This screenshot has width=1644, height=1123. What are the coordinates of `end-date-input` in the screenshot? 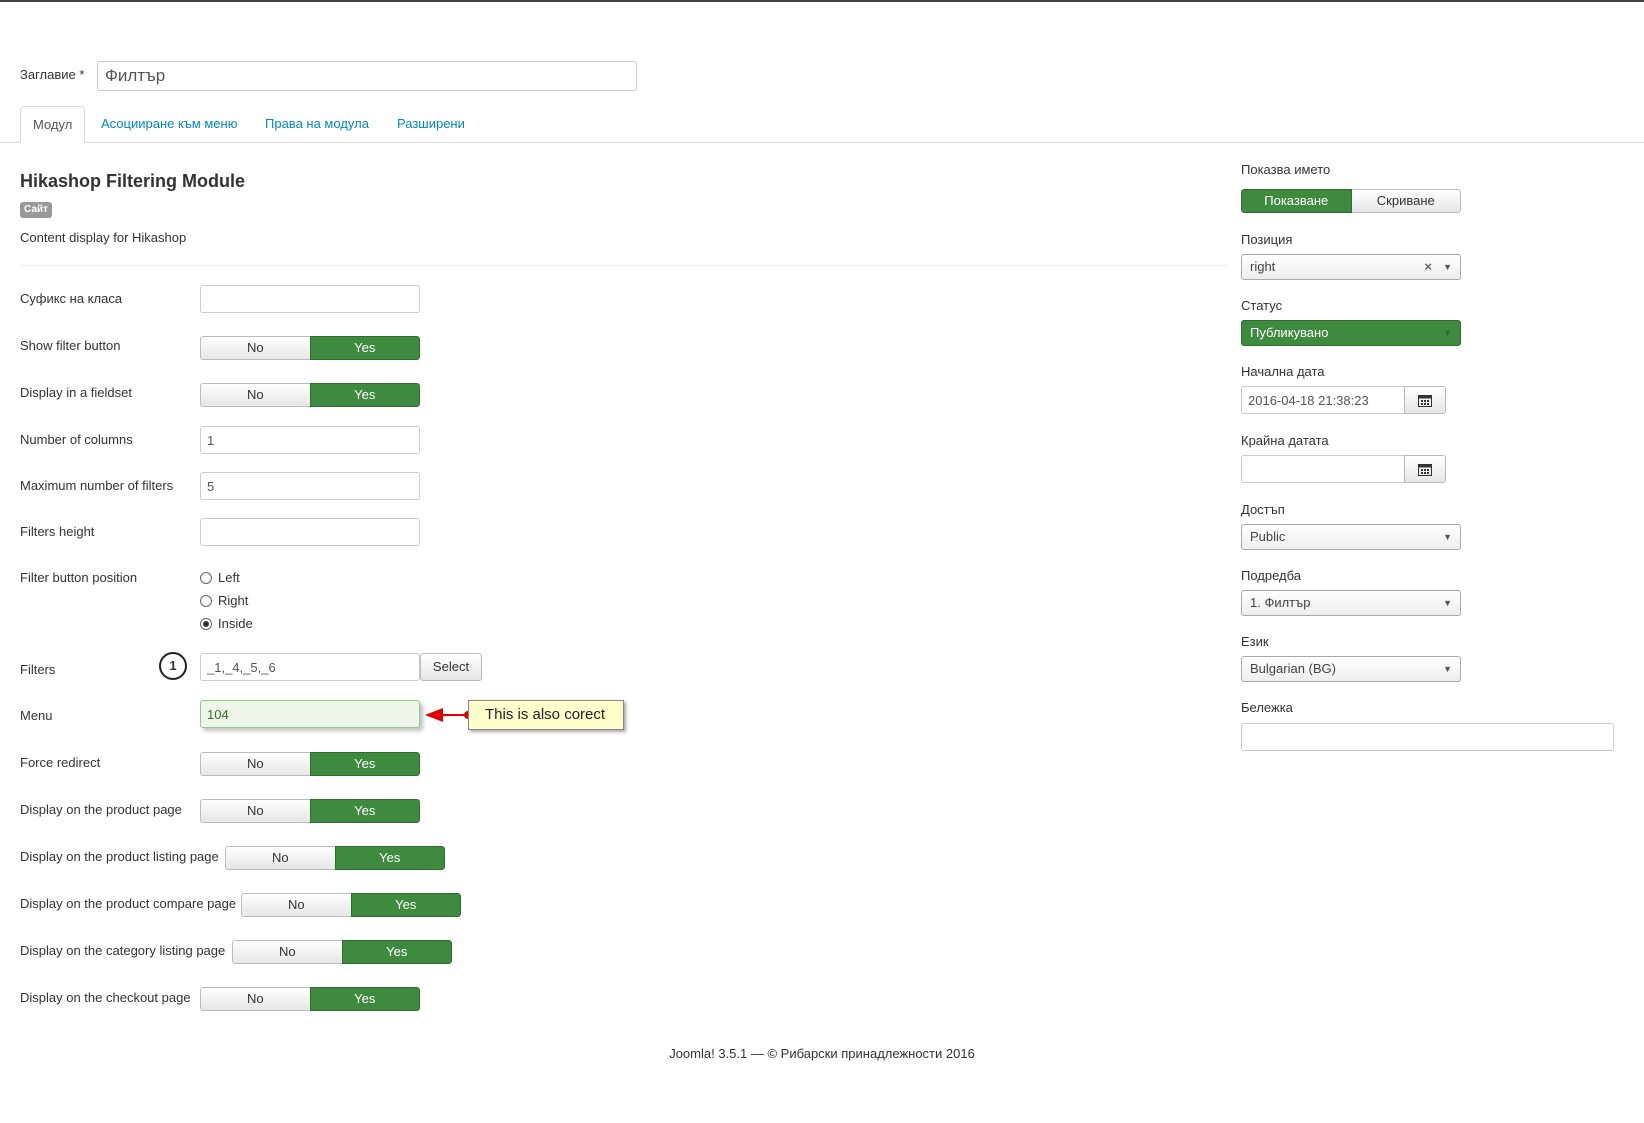 It's located at (1323, 469).